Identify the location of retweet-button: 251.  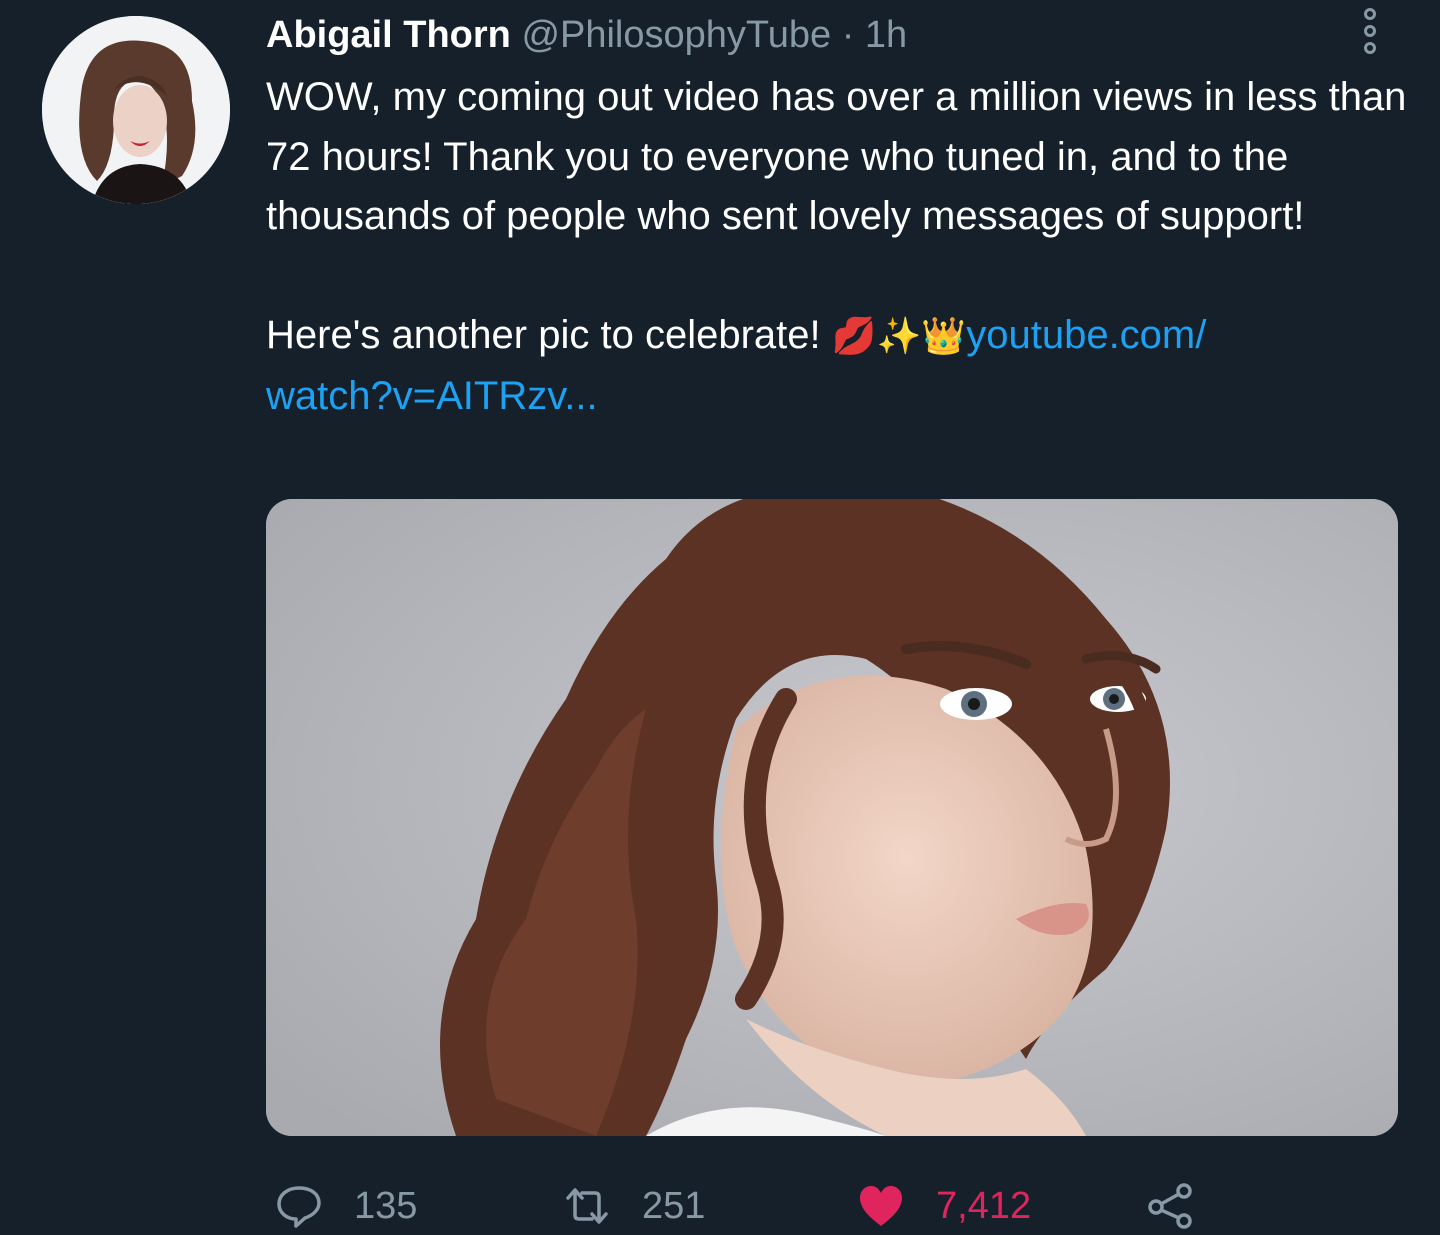
(633, 1206).